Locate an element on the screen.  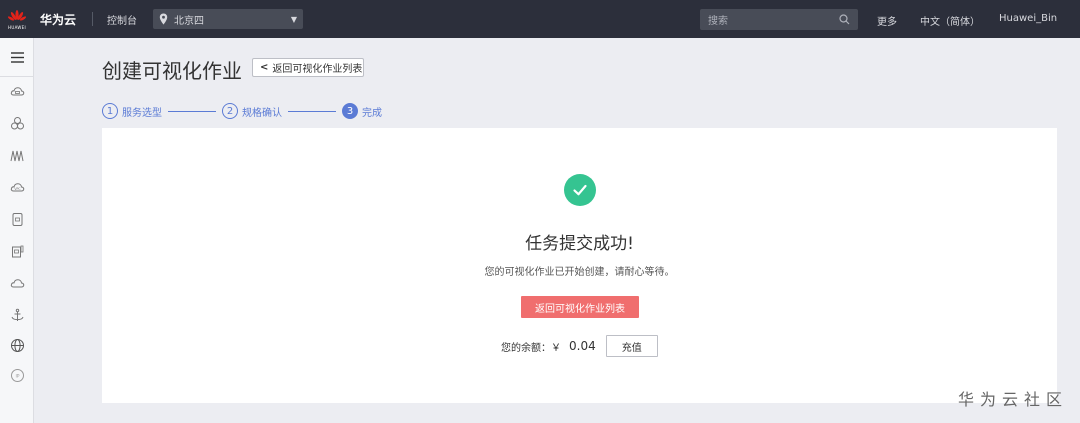
anchor-icon is located at coordinates (17, 315).